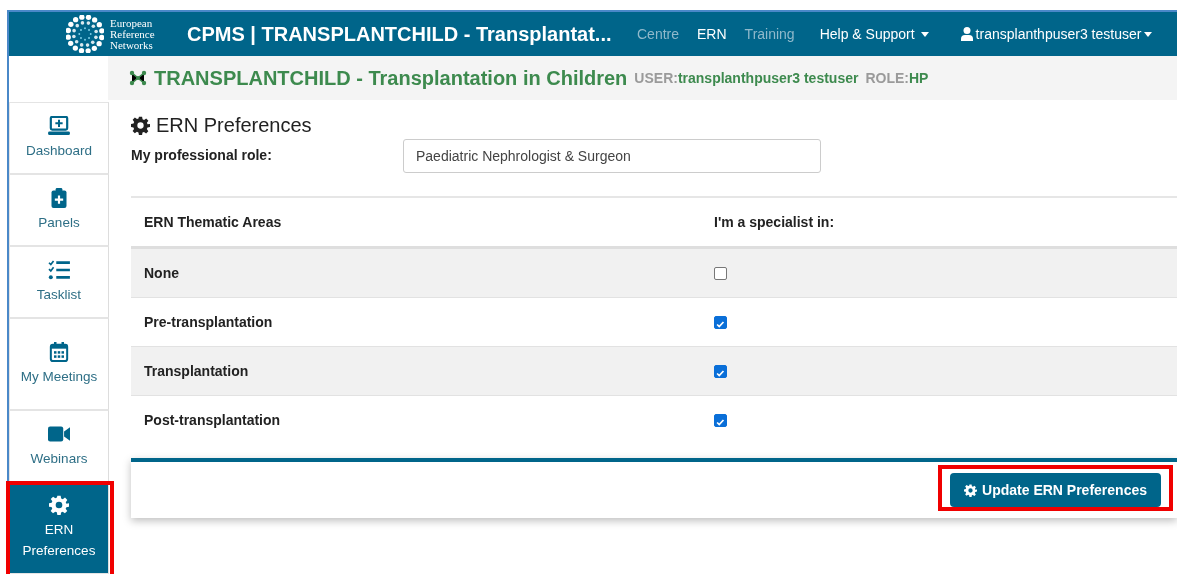 This screenshot has width=1177, height=574. Describe the element at coordinates (212, 420) in the screenshot. I see `table-cell: Post-transplantation` at that location.